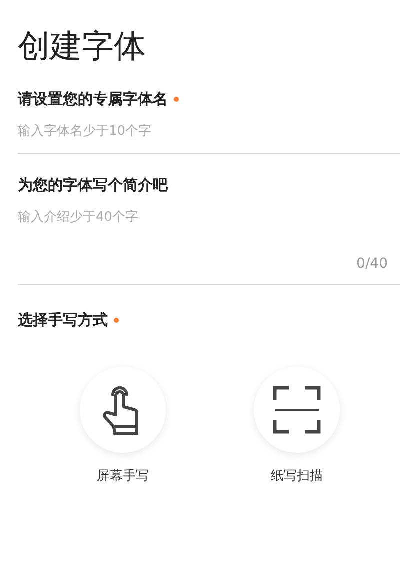  I want to click on option-label: 屏幕手写, so click(123, 476).